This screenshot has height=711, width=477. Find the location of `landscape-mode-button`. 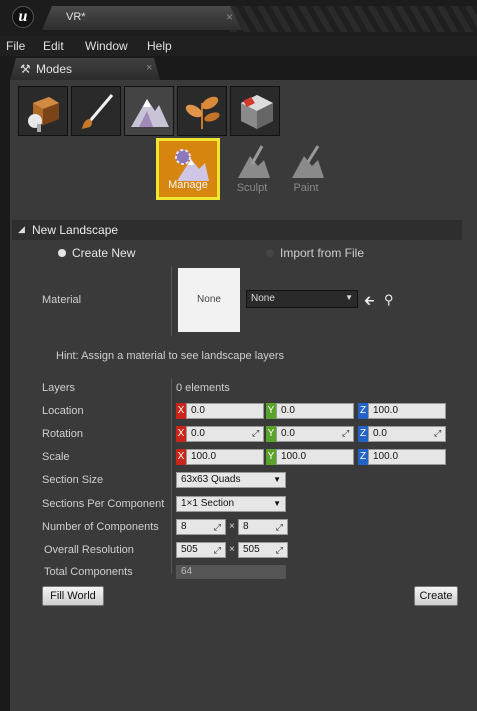

landscape-mode-button is located at coordinates (149, 111).